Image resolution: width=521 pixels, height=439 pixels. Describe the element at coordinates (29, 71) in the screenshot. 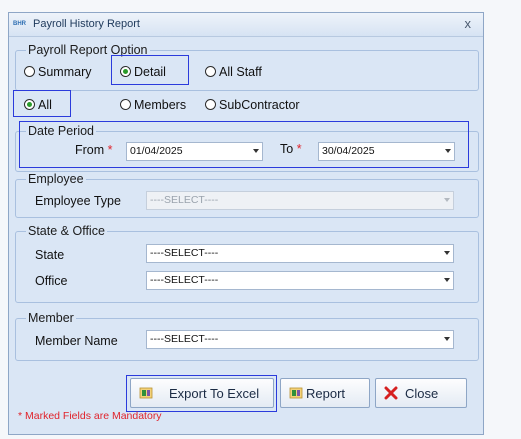

I see `radio-summary-indicator` at that location.